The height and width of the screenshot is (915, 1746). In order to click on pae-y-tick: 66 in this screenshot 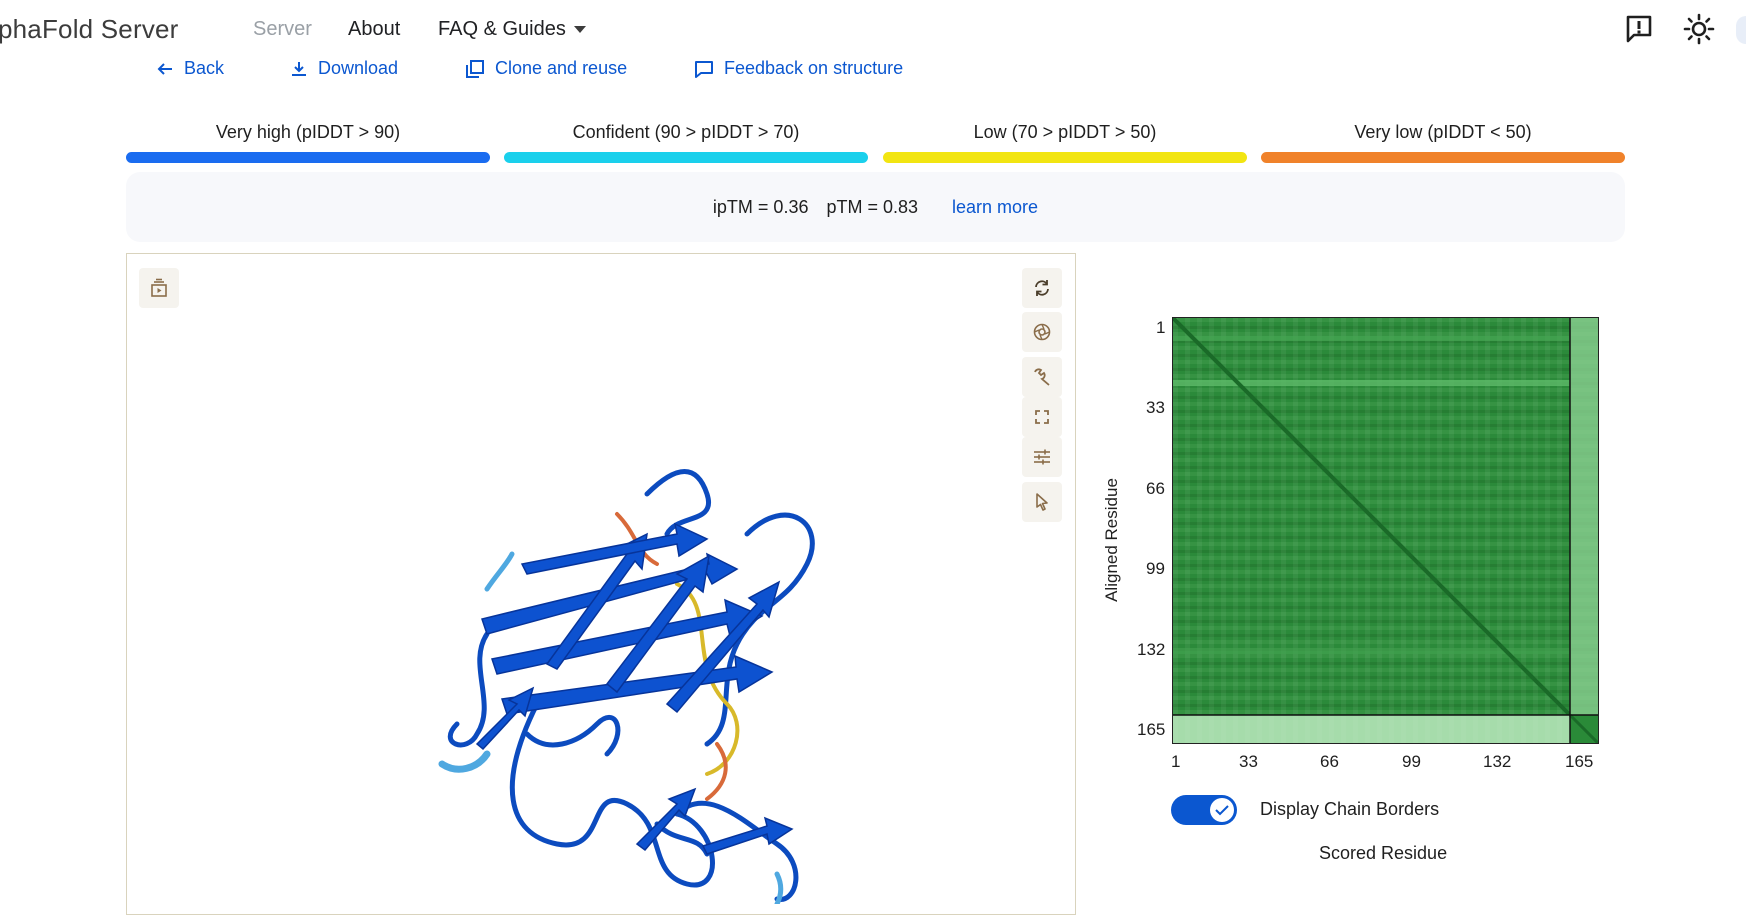, I will do `click(1155, 488)`.